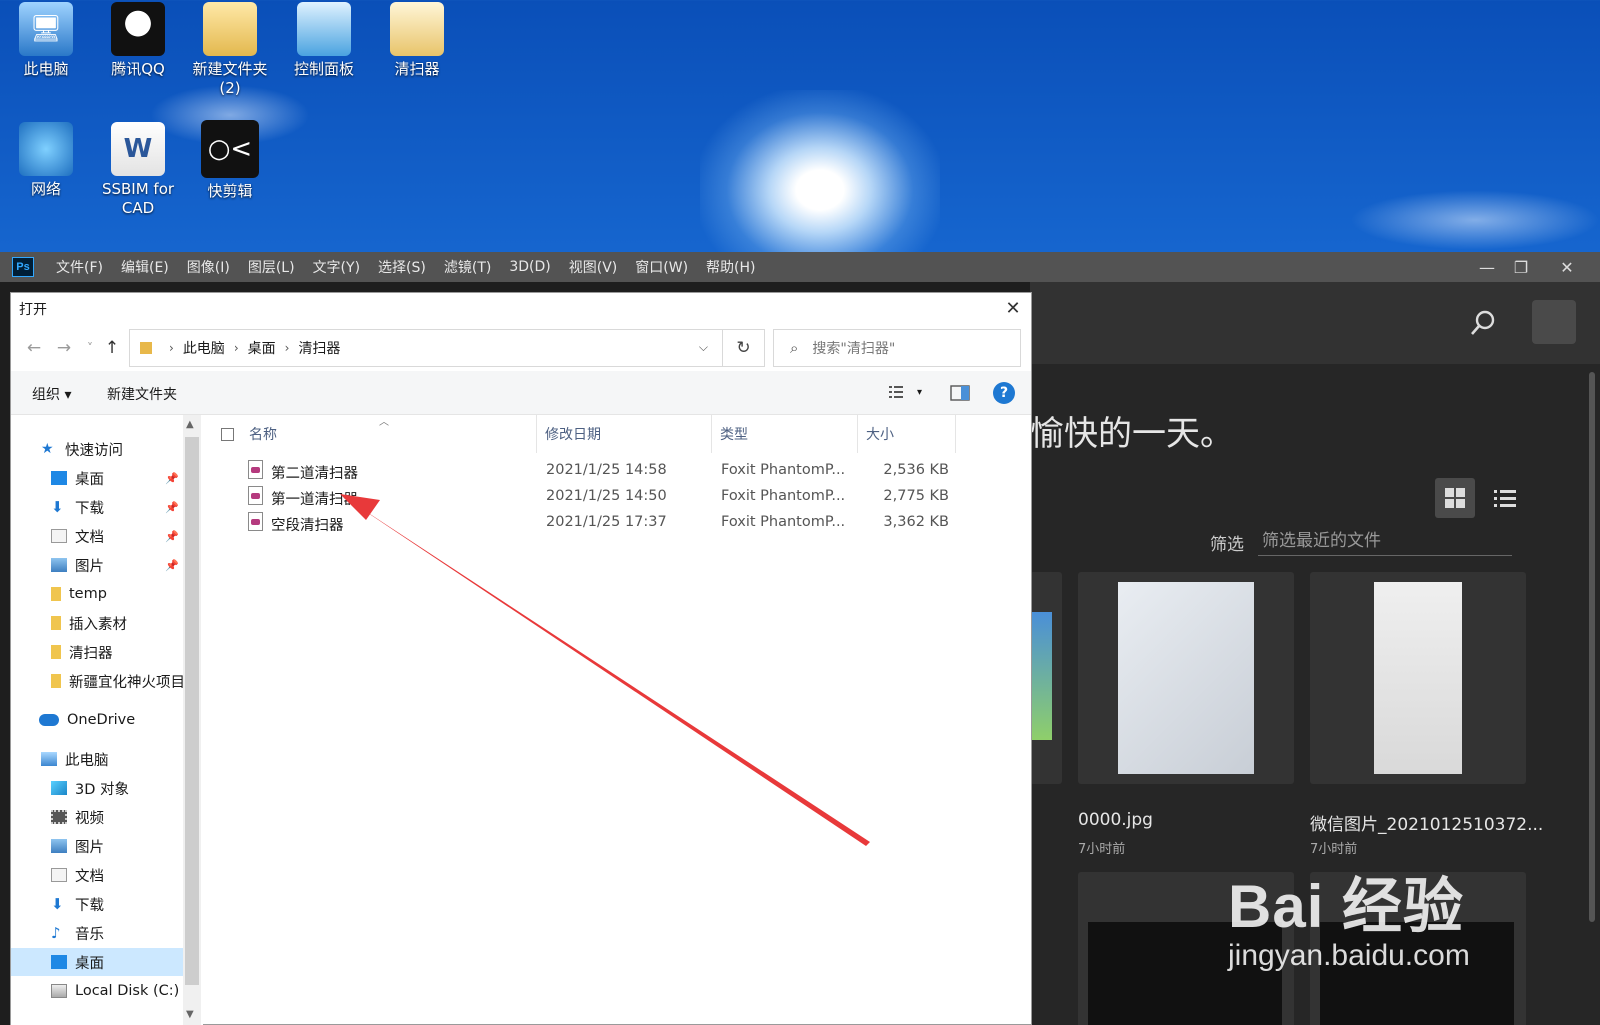 This screenshot has height=1025, width=1600. What do you see at coordinates (89, 963) in the screenshot?
I see `nav-item-label: 桌面` at bounding box center [89, 963].